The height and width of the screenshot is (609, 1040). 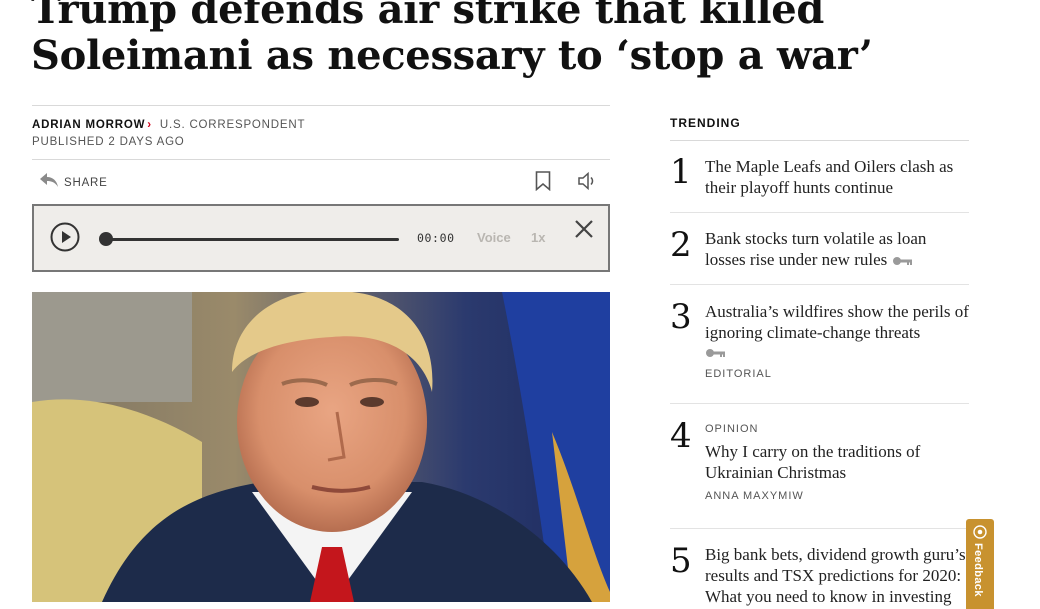 What do you see at coordinates (980, 534) in the screenshot?
I see `feedback-icon` at bounding box center [980, 534].